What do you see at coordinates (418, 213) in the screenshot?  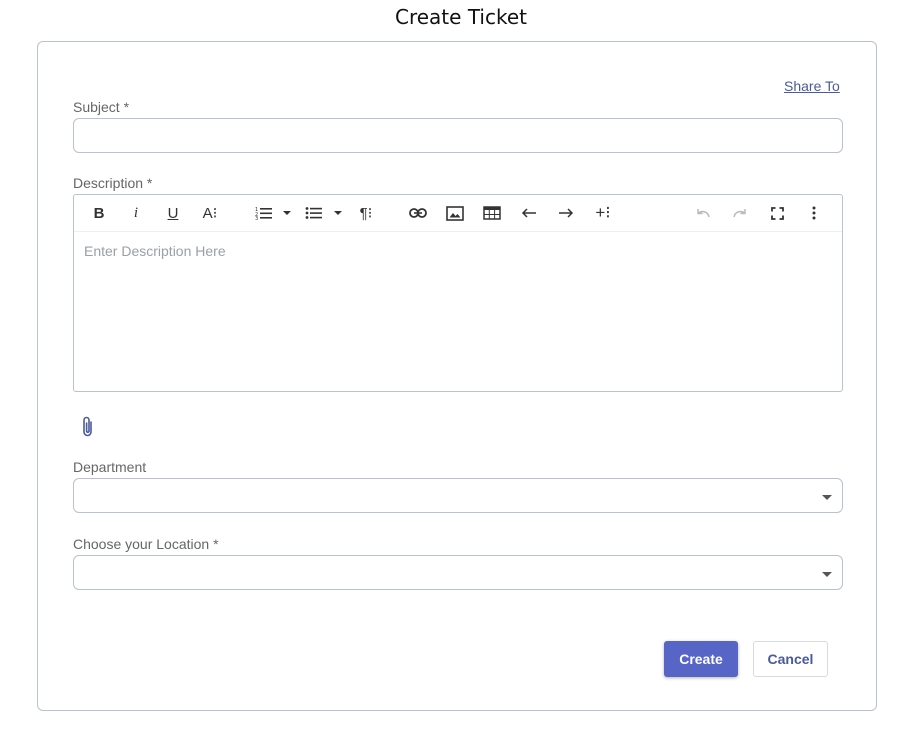 I see `link-icon` at bounding box center [418, 213].